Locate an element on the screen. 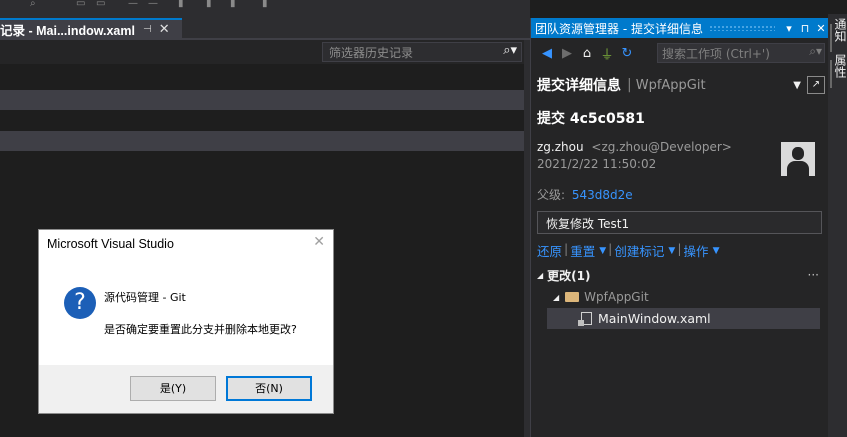 This screenshot has height=437, width=847. page-title: 提交详细信息 is located at coordinates (579, 86).